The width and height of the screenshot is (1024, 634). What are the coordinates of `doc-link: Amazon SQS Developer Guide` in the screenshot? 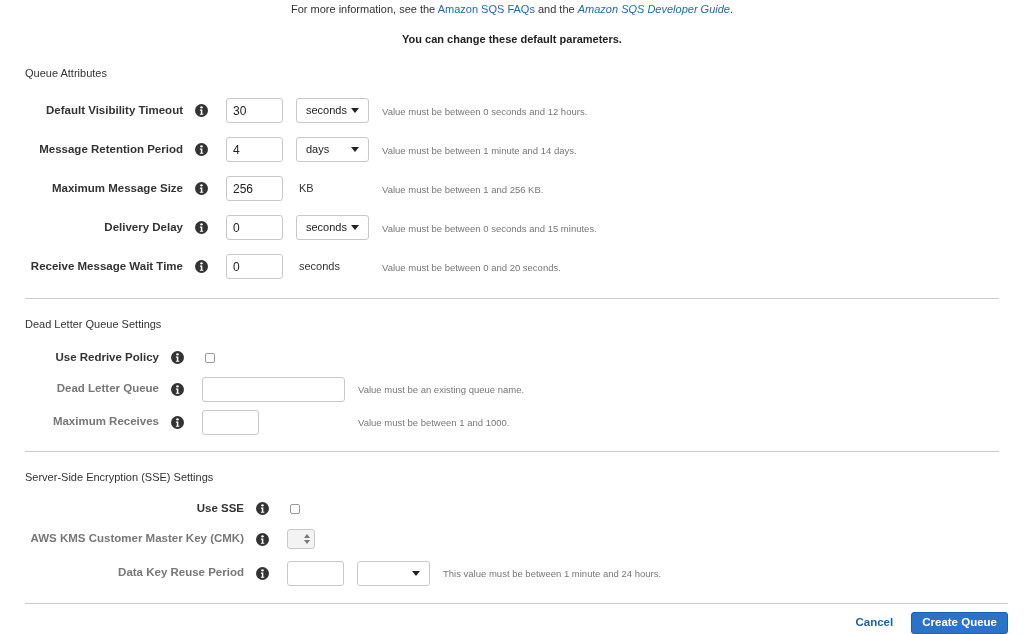 It's located at (653, 9).